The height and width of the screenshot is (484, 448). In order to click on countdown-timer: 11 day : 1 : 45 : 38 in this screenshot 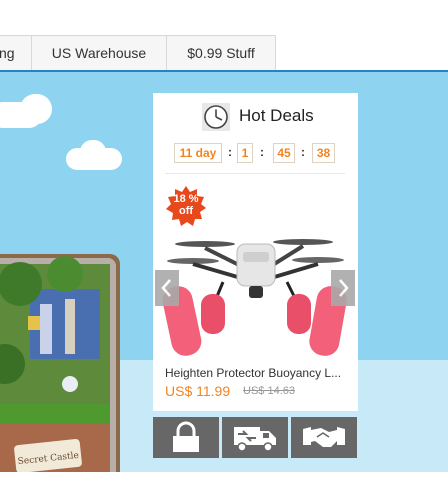, I will do `click(255, 154)`.